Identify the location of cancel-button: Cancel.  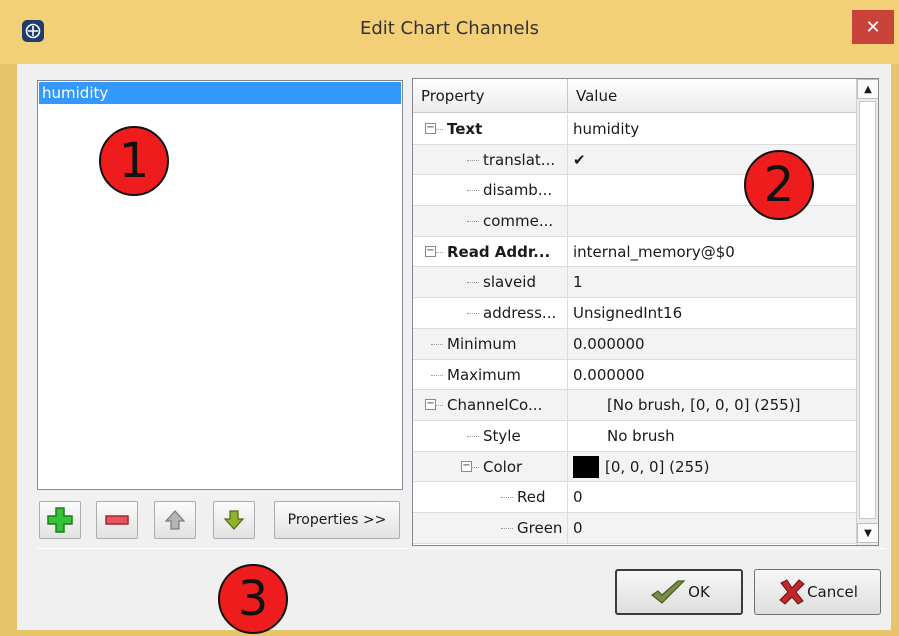
(817, 592).